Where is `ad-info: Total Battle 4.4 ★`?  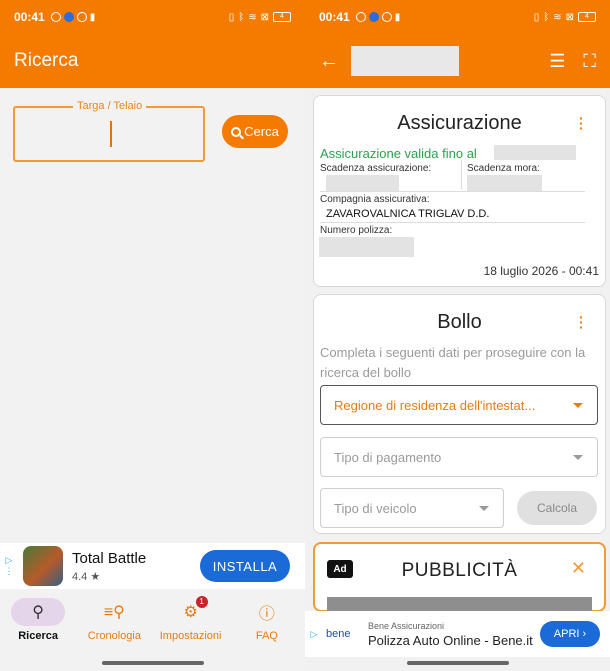 ad-info: Total Battle 4.4 ★ is located at coordinates (109, 566).